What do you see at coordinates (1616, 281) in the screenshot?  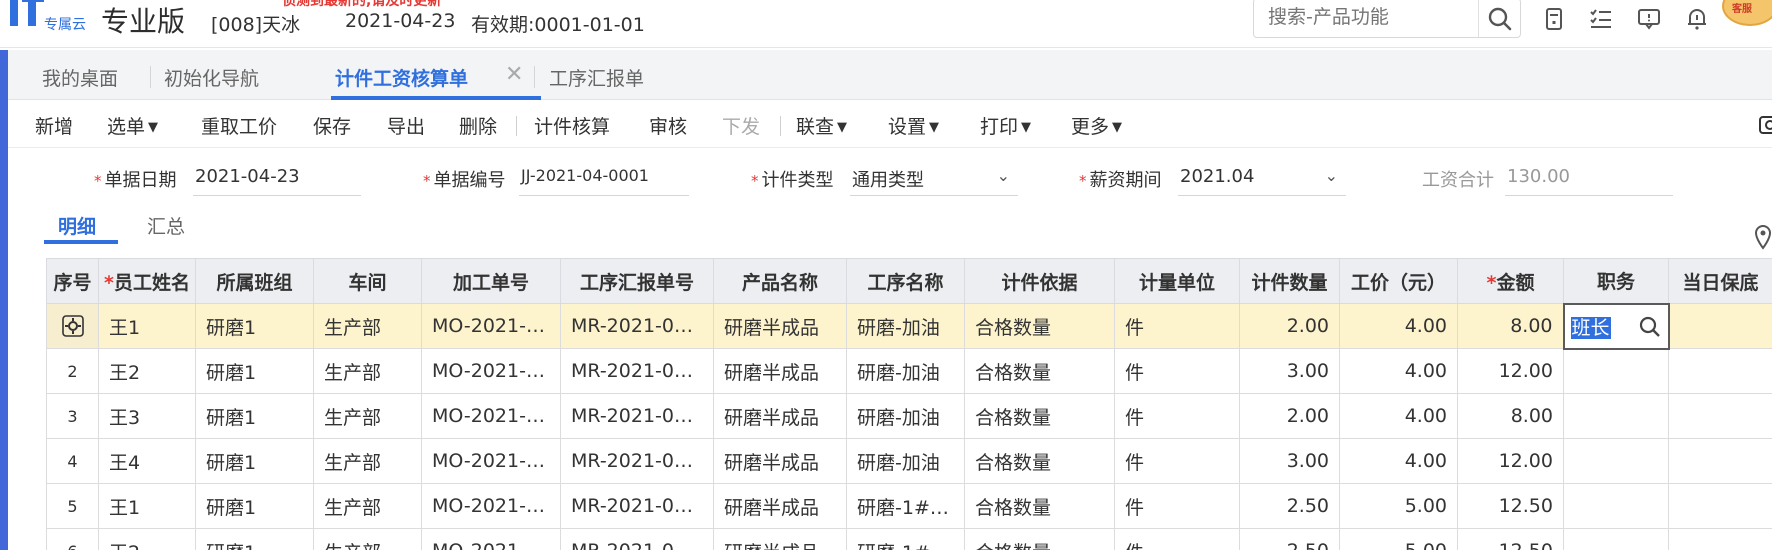 I see `col-position: 职务` at bounding box center [1616, 281].